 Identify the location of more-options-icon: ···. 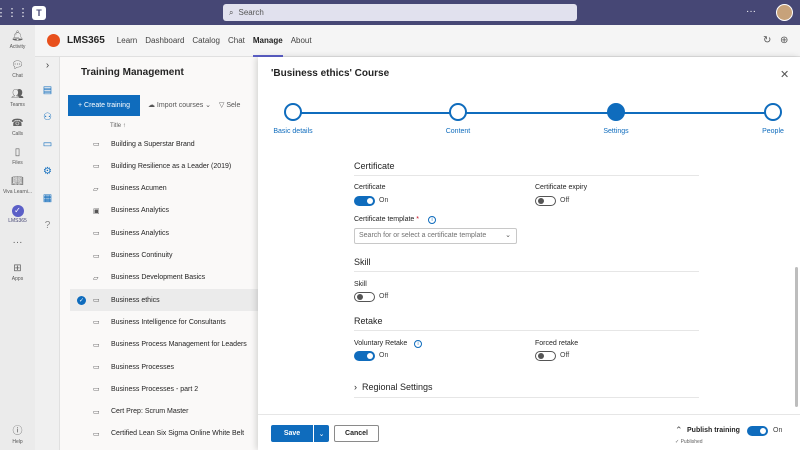
(751, 11).